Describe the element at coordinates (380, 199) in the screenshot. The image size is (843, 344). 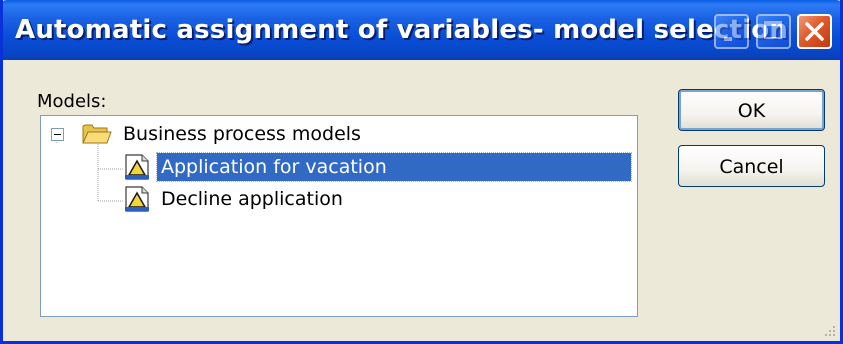
I see `tree-node-decline-application: Decline application` at that location.